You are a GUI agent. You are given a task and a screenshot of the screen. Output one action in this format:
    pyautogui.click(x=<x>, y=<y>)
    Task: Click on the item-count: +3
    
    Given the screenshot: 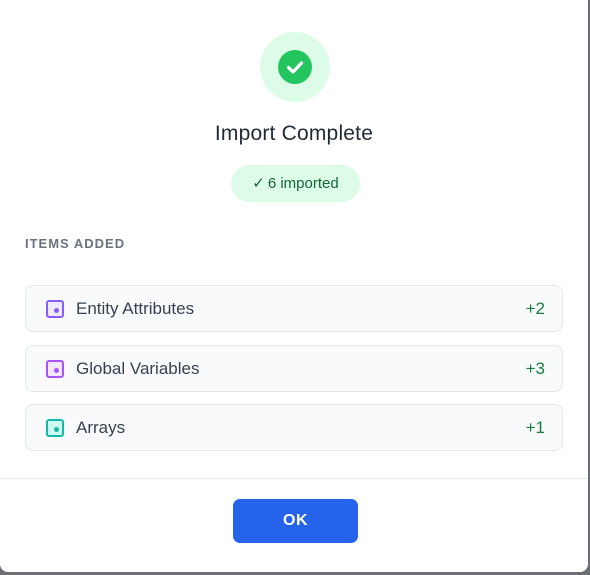 What is the action you would take?
    pyautogui.click(x=535, y=368)
    